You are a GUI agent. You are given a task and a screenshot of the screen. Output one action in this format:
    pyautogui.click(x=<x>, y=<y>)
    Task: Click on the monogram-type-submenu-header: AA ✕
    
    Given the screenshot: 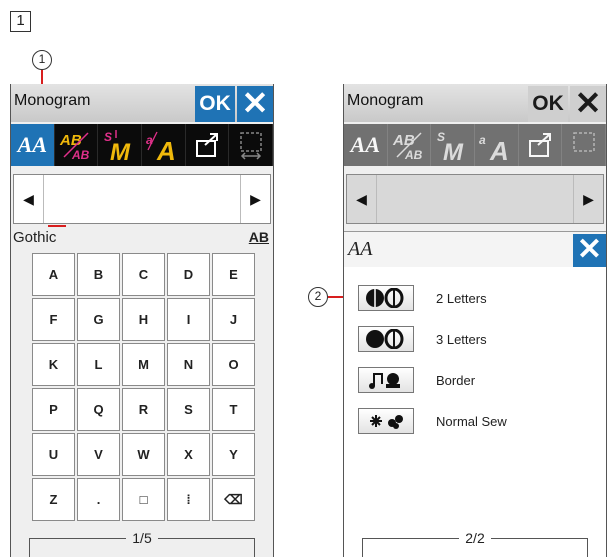 What is the action you would take?
    pyautogui.click(x=475, y=249)
    